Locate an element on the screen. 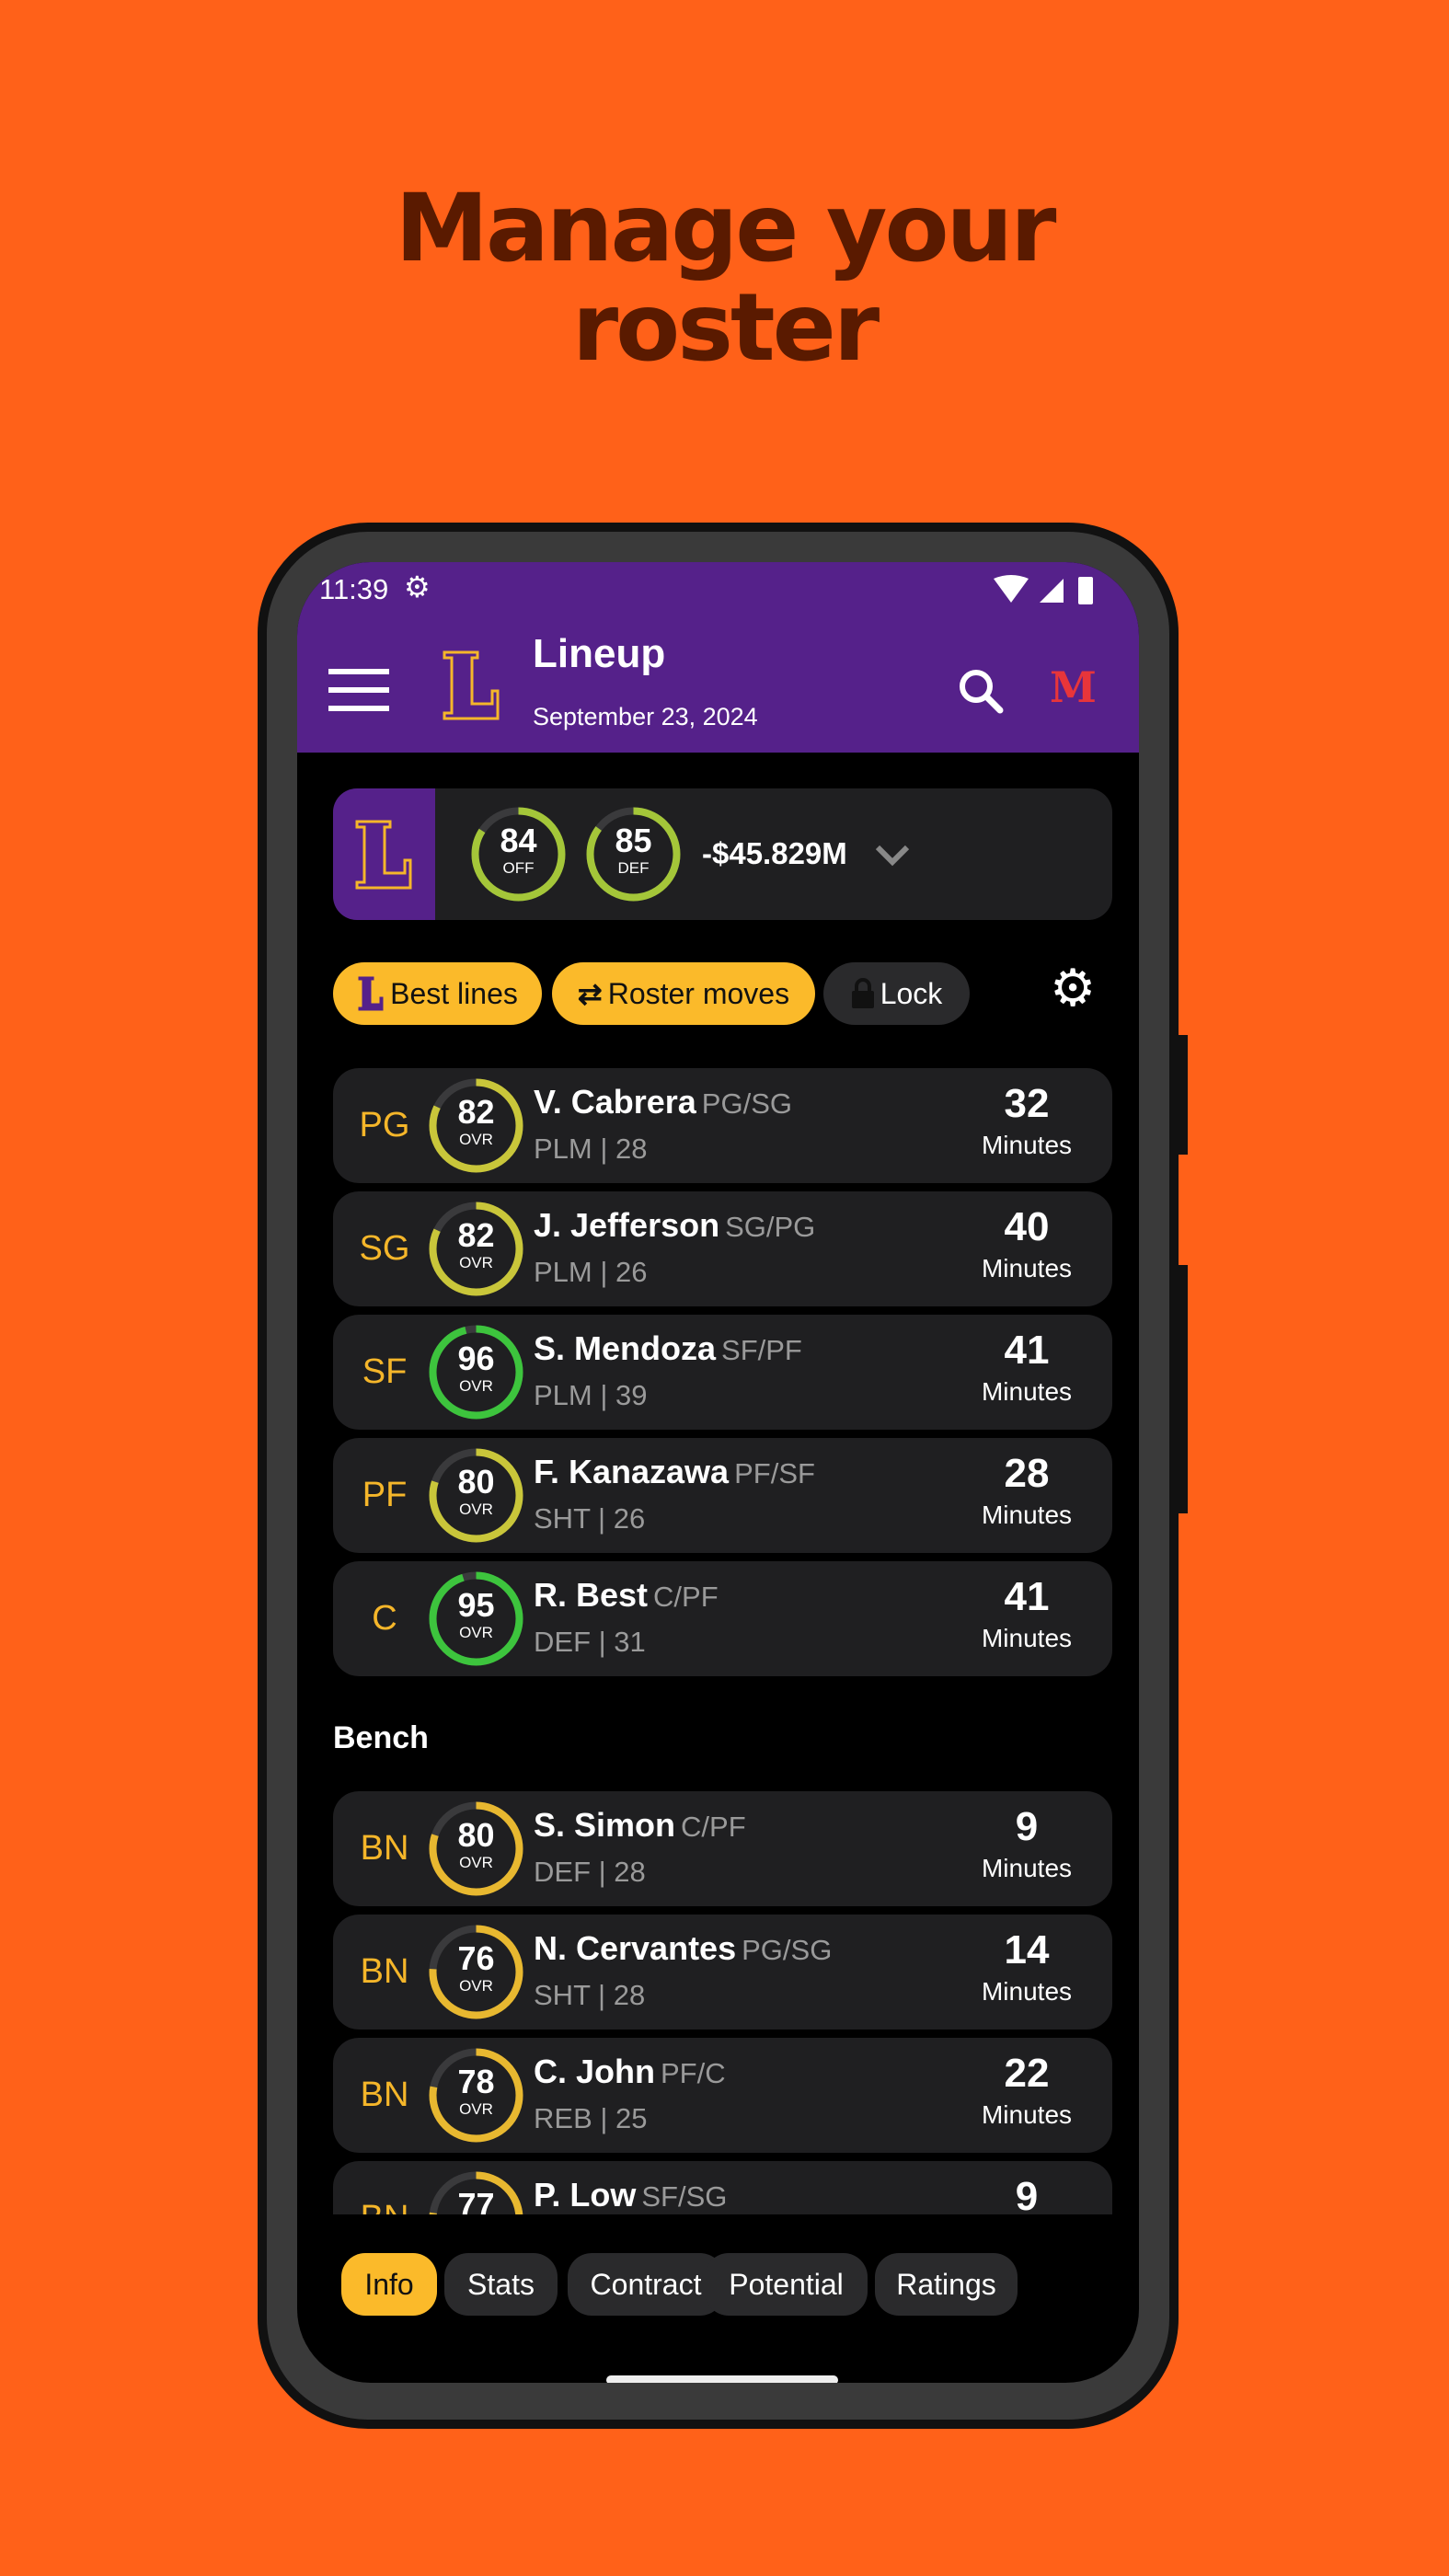 This screenshot has width=1449, height=2576. ovr-value: 76 is located at coordinates (476, 1958).